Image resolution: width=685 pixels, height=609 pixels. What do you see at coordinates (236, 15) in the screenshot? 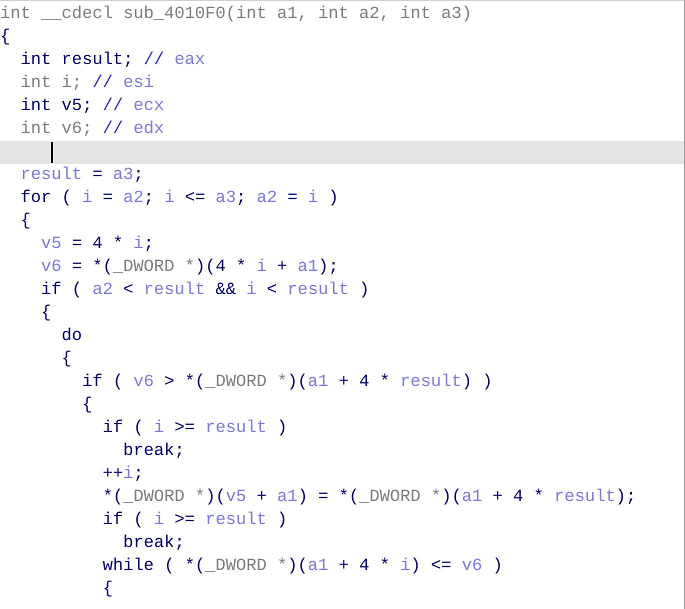
I see `code-line: int __cdecl sub_4010F0(int a1, int a2, int a3)` at bounding box center [236, 15].